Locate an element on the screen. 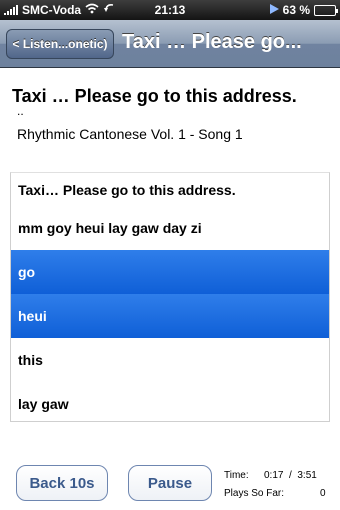 The height and width of the screenshot is (510, 340). plays-label: Plays So Far: is located at coordinates (254, 493).